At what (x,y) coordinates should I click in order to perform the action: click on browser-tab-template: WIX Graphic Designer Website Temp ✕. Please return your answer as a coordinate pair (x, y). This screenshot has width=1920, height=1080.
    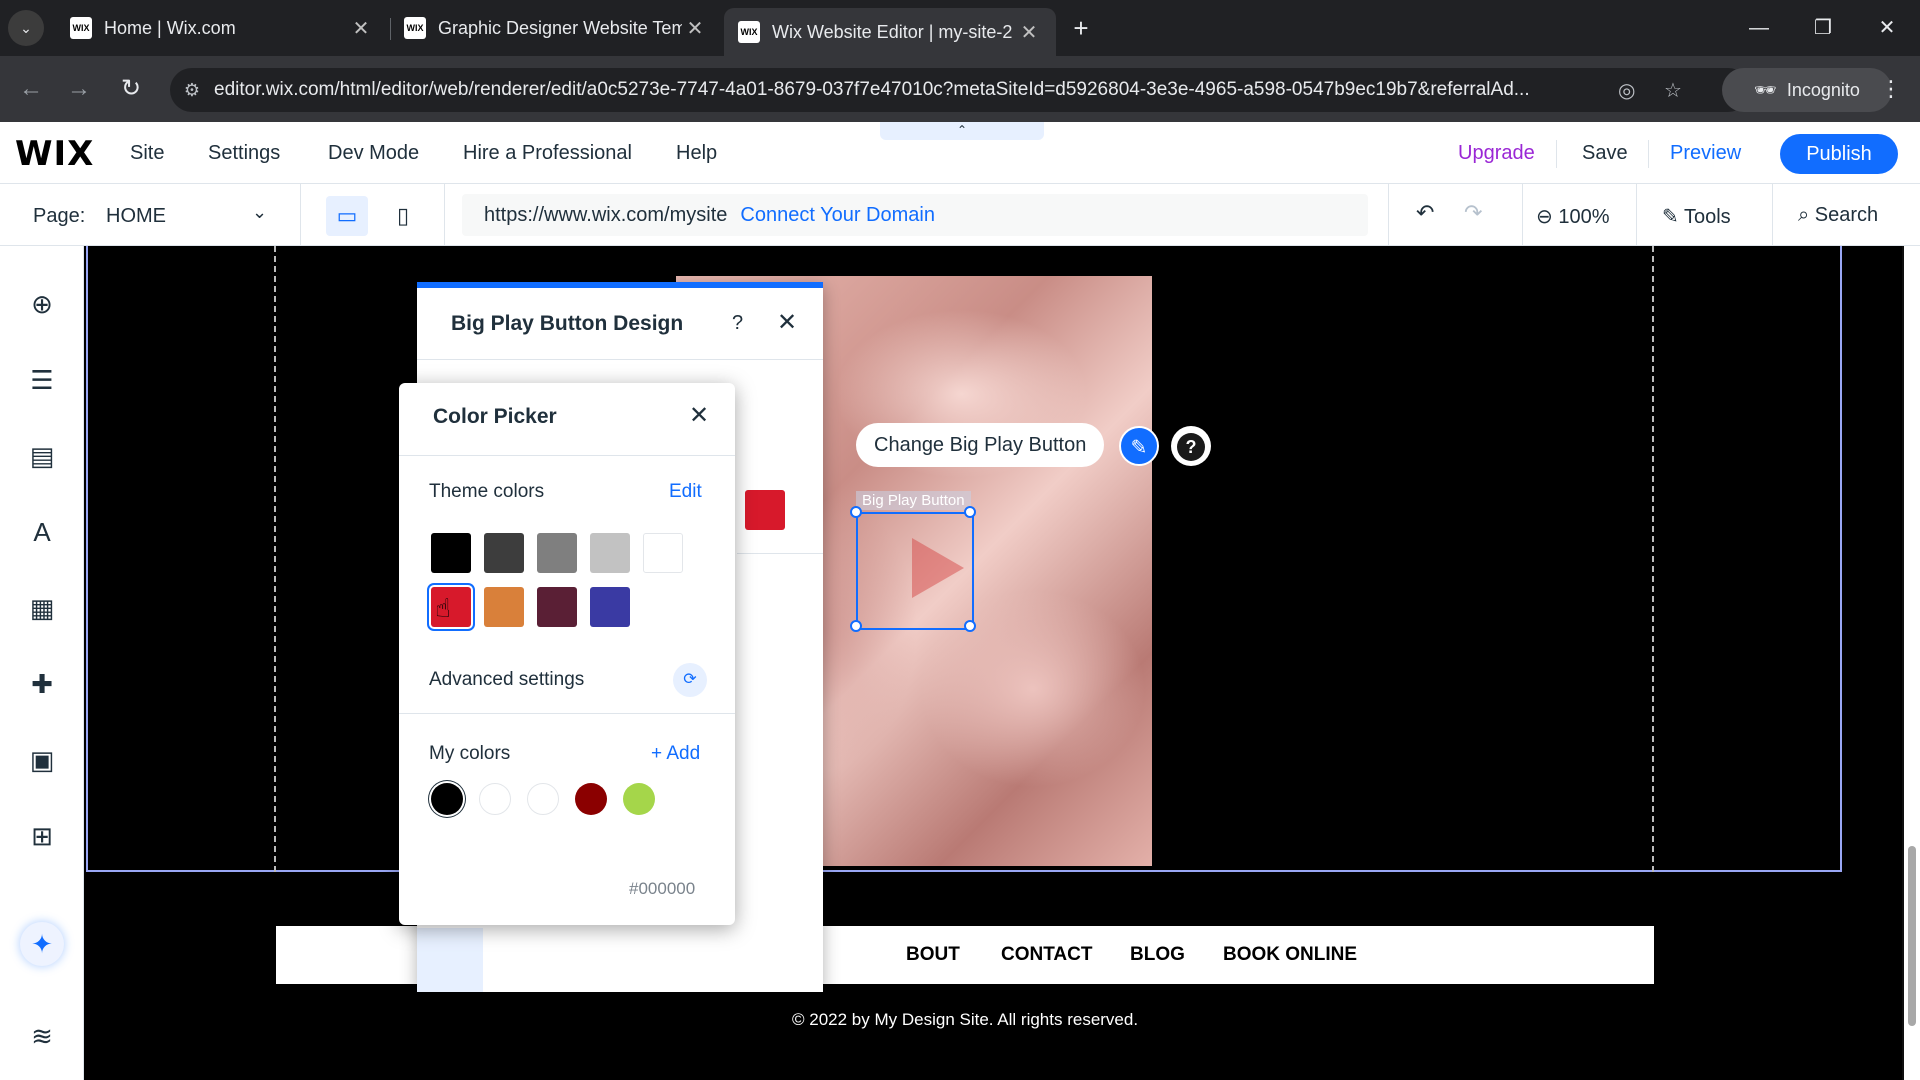
    Looking at the image, I should click on (556, 28).